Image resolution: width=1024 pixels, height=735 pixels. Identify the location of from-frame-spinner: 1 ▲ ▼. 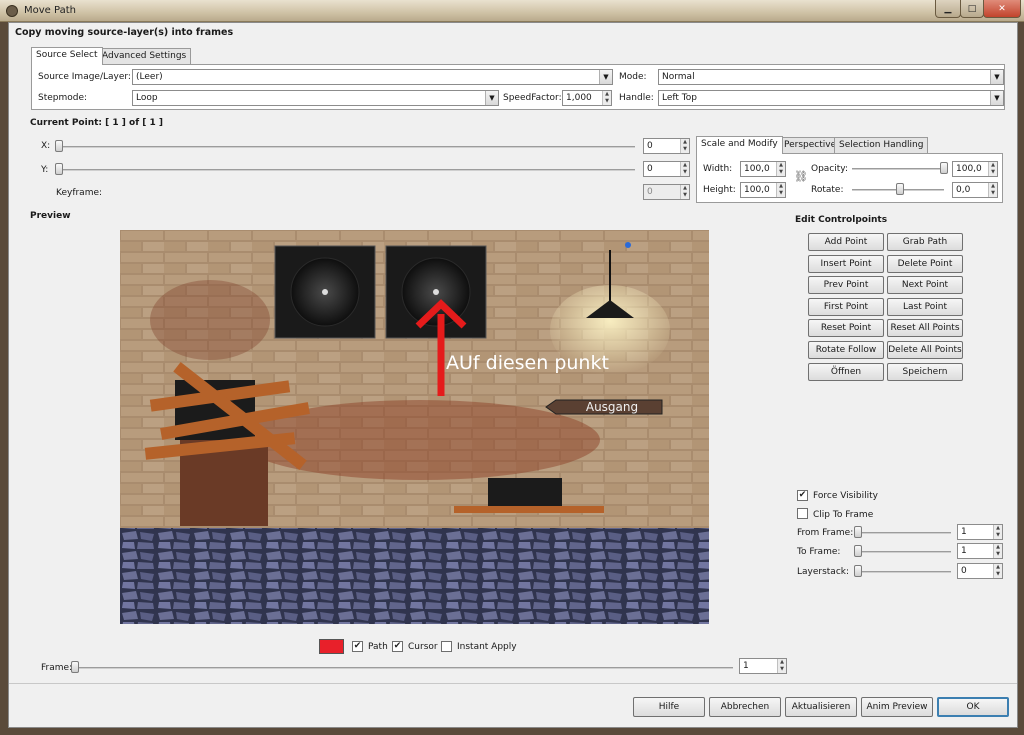
(980, 532).